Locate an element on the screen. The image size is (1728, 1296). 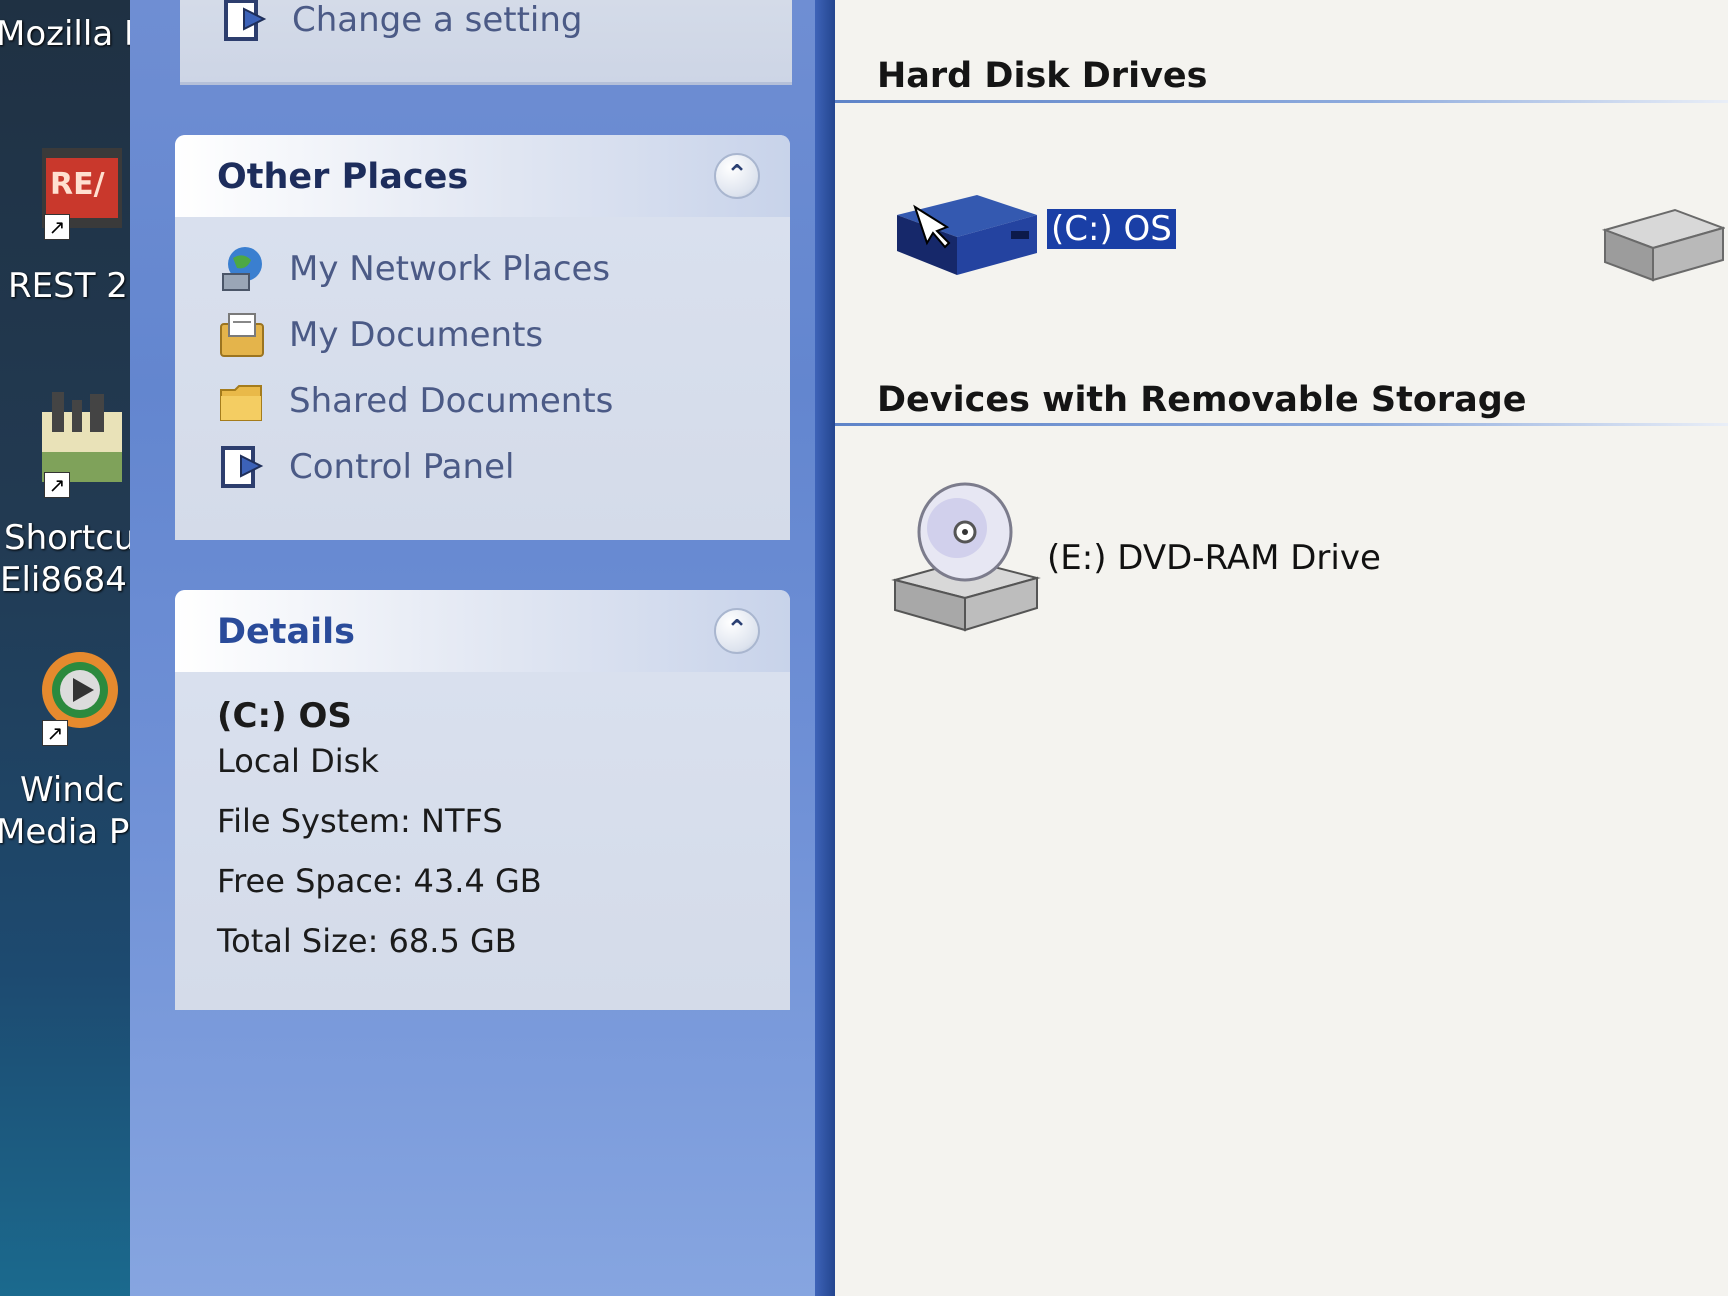
link-my-documents: My Documents is located at coordinates (380, 335).